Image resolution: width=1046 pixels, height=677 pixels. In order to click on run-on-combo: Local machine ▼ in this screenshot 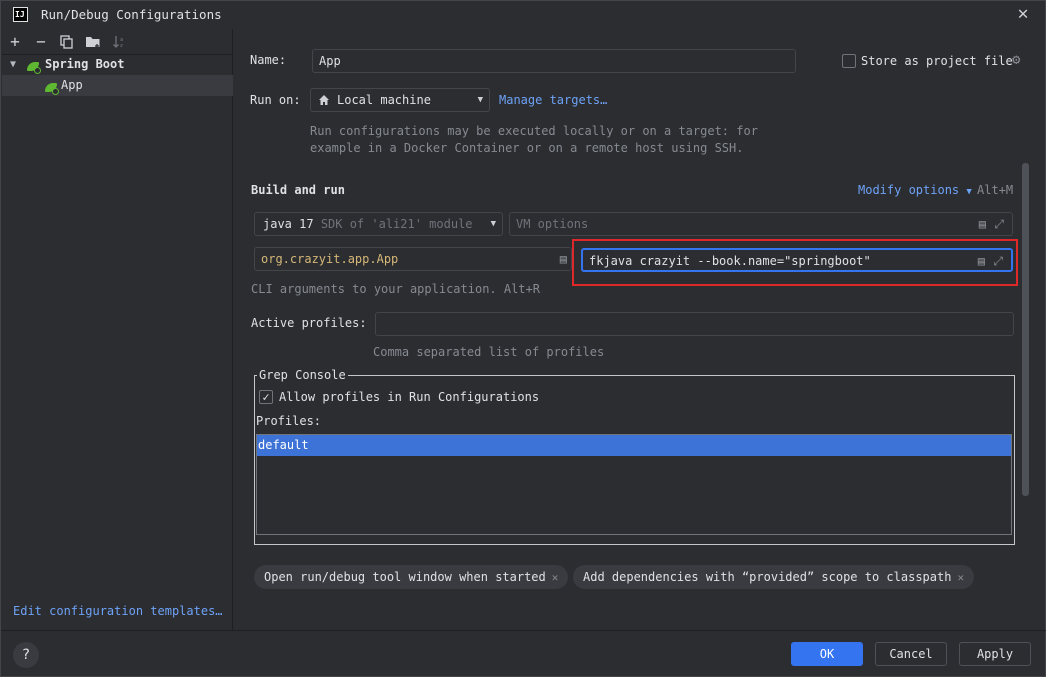, I will do `click(400, 100)`.